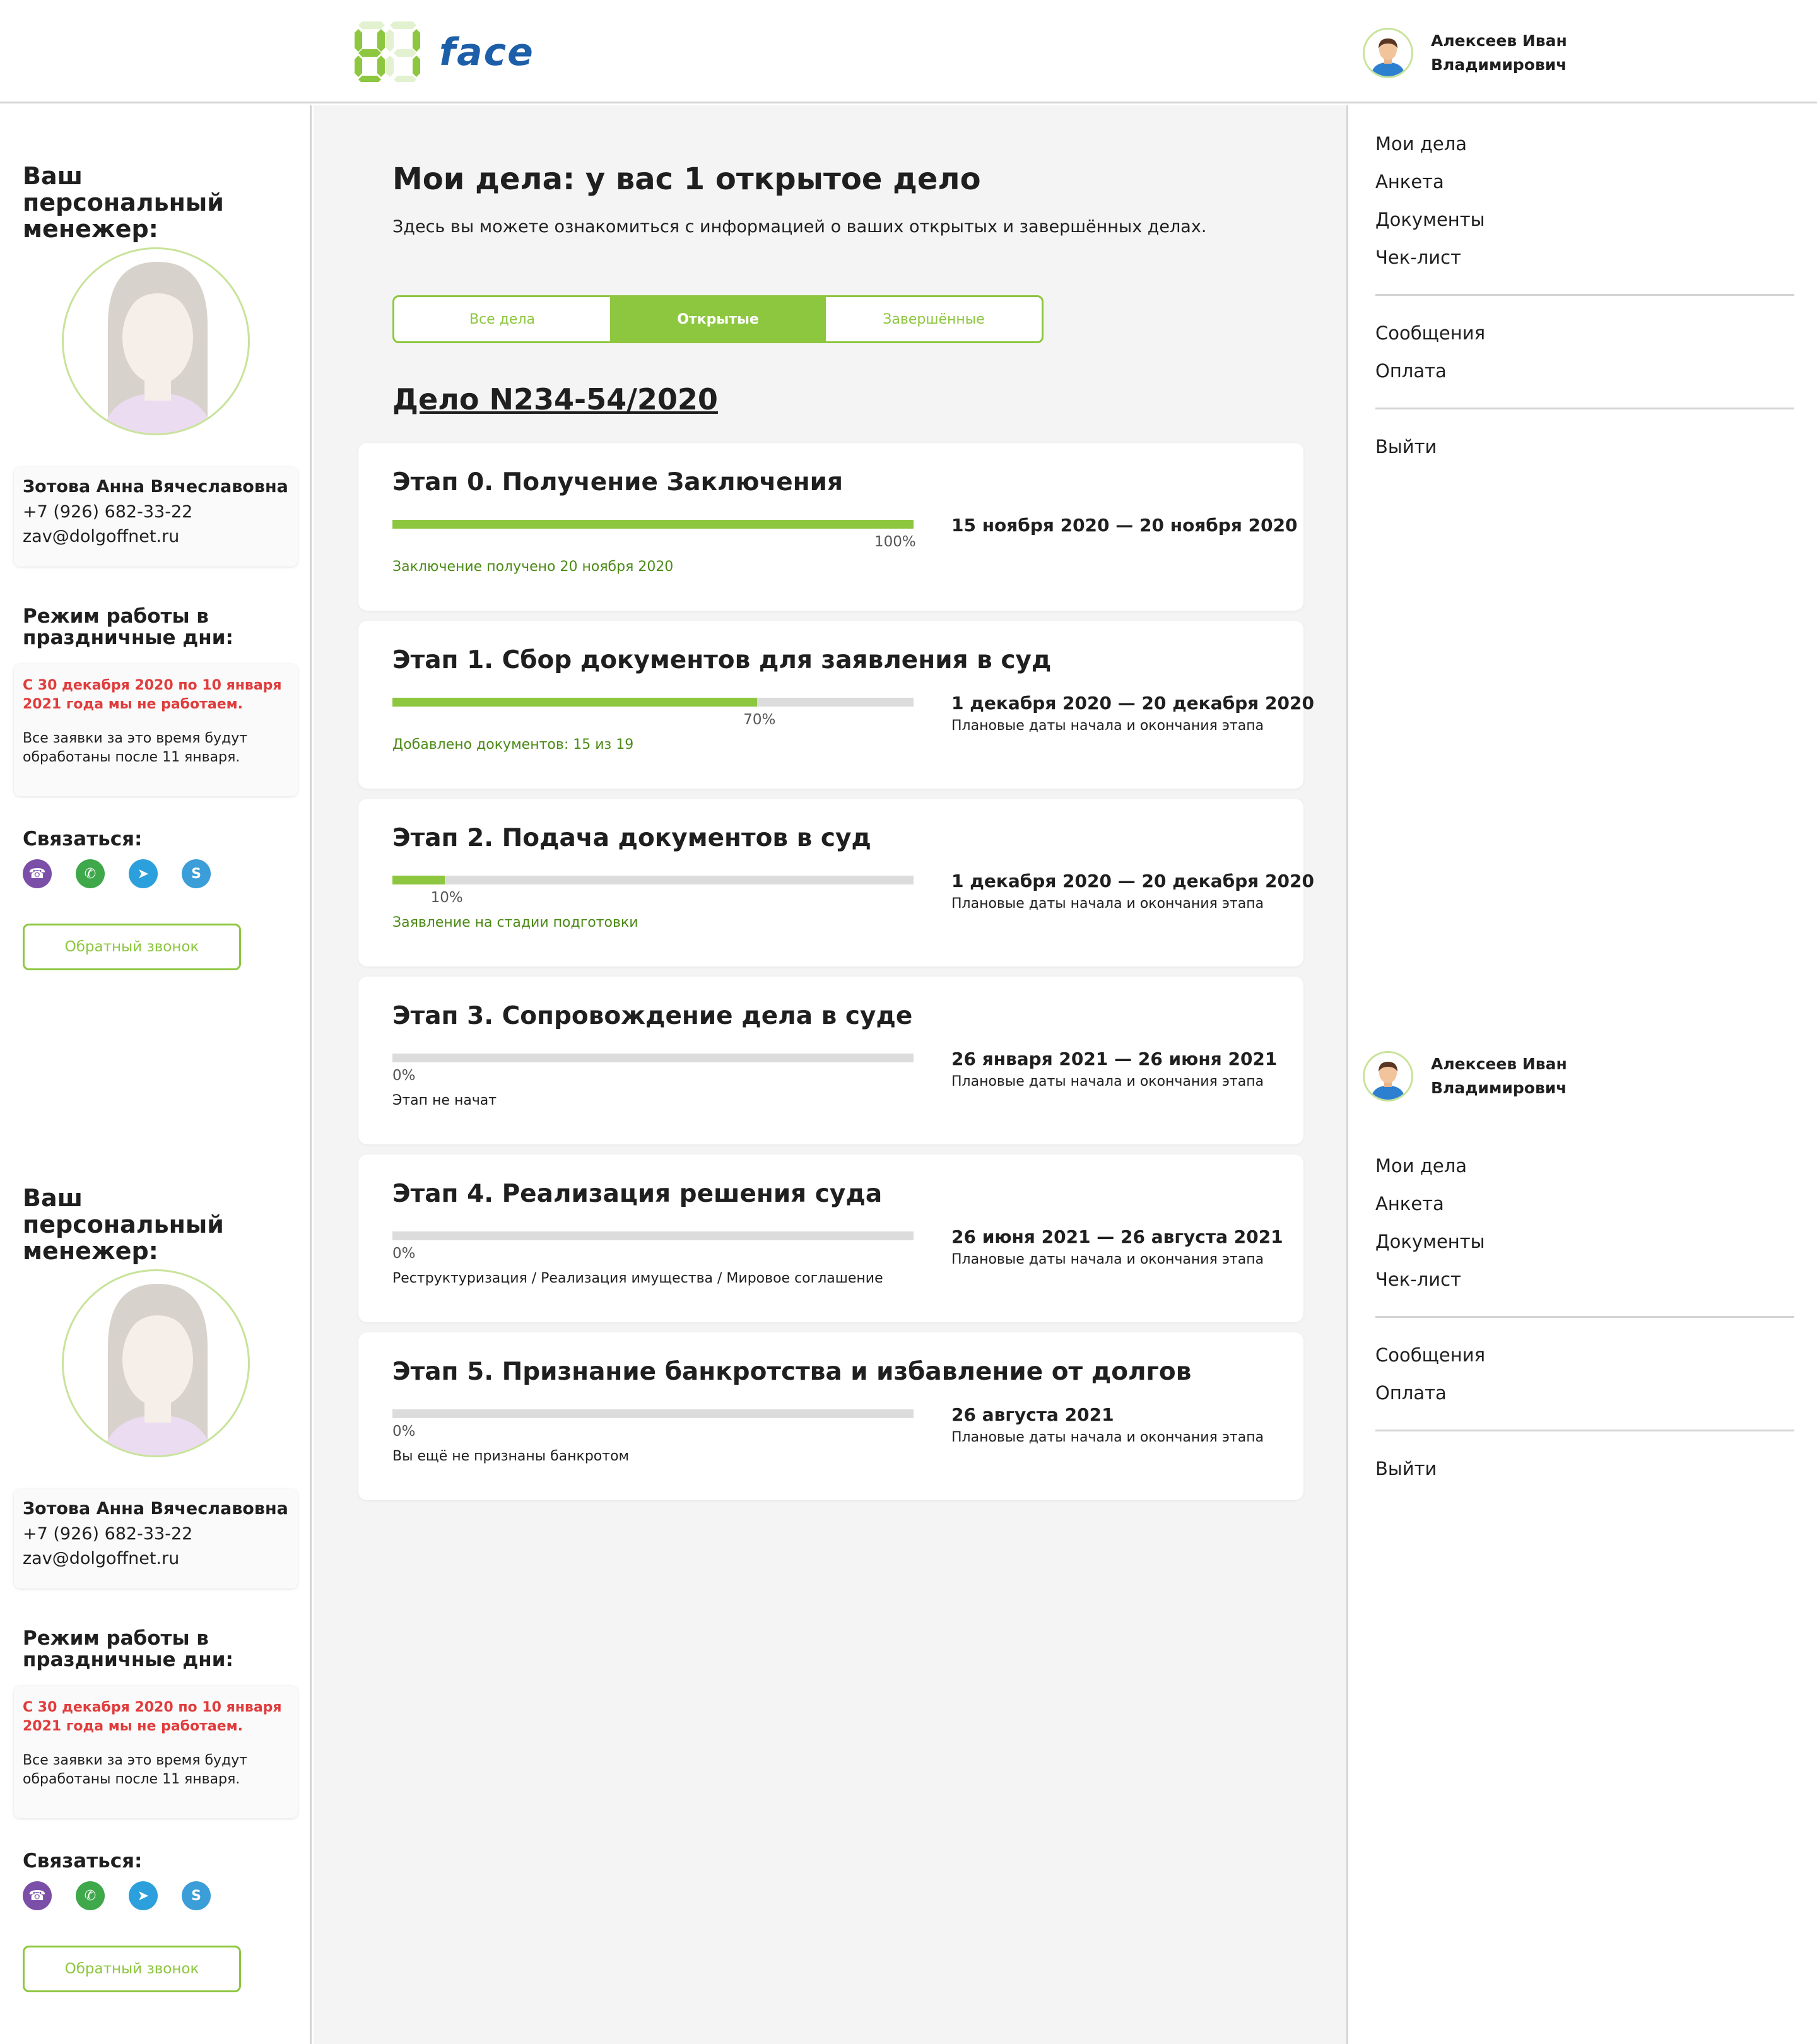  Describe the element at coordinates (502, 319) in the screenshot. I see `tab-all-cases: Все дела` at that location.